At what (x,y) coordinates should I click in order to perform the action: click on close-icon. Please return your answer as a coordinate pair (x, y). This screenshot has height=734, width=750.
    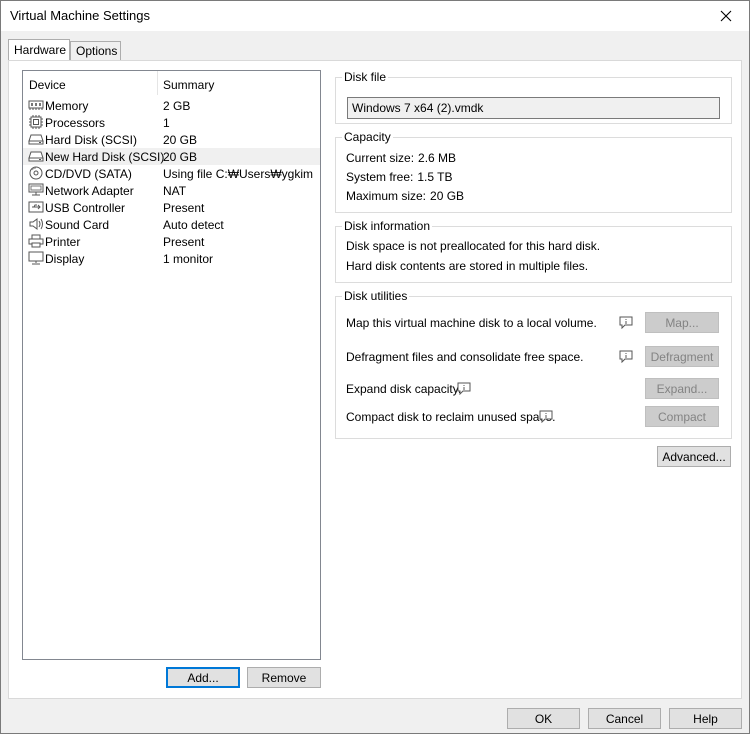
    Looking at the image, I should click on (726, 16).